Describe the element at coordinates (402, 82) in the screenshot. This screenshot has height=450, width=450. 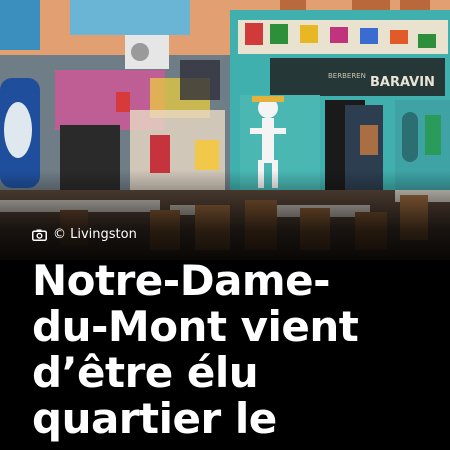
I see `storefront-sign-text: BARAVIN` at that location.